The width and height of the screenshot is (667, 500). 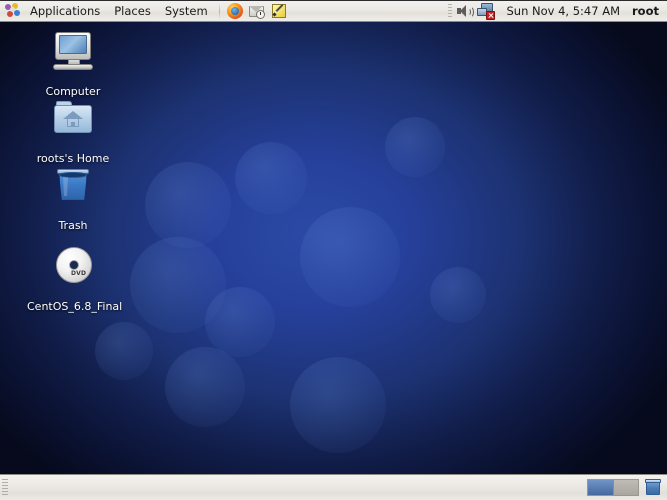 I want to click on firefox-globe-core, so click(x=234, y=10).